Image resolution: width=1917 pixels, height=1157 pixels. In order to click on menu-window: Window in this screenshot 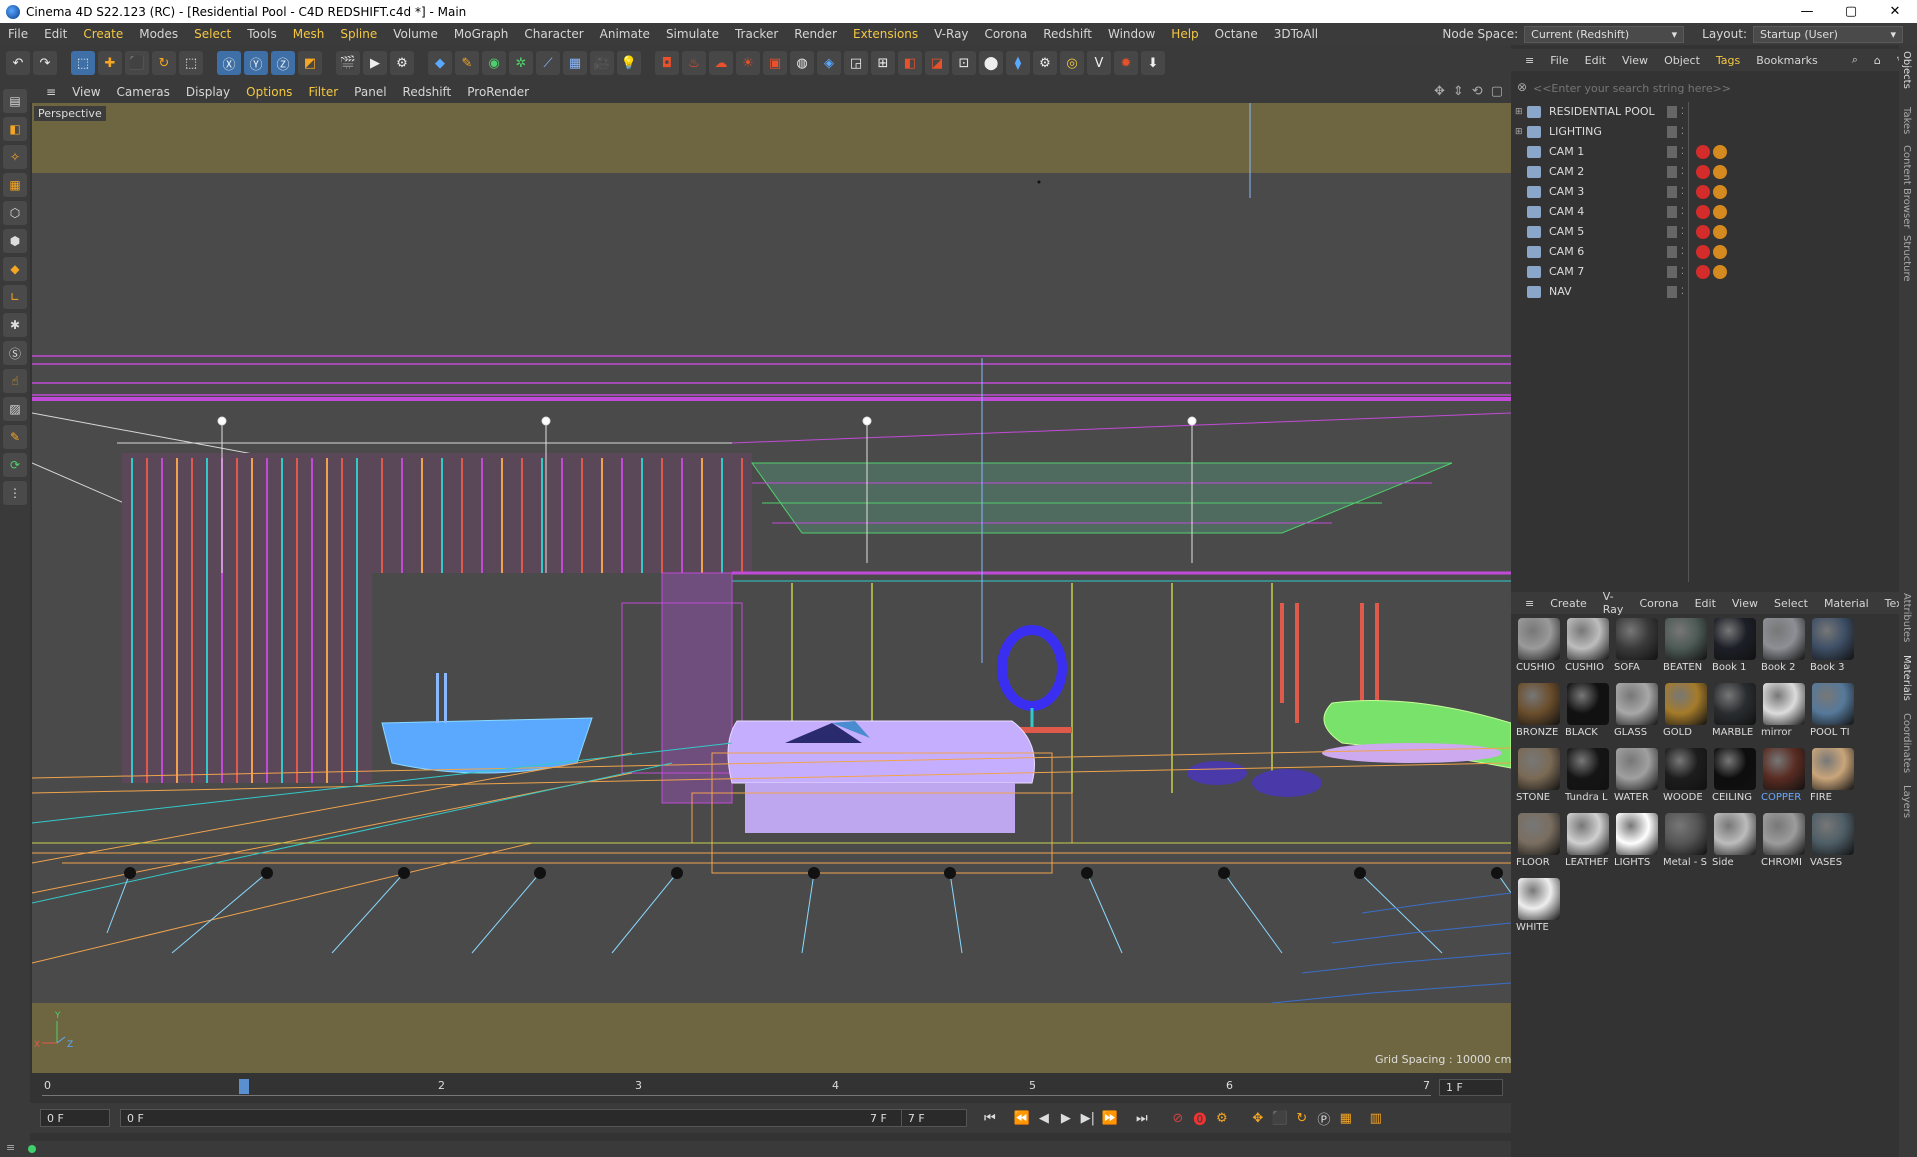, I will do `click(1131, 34)`.